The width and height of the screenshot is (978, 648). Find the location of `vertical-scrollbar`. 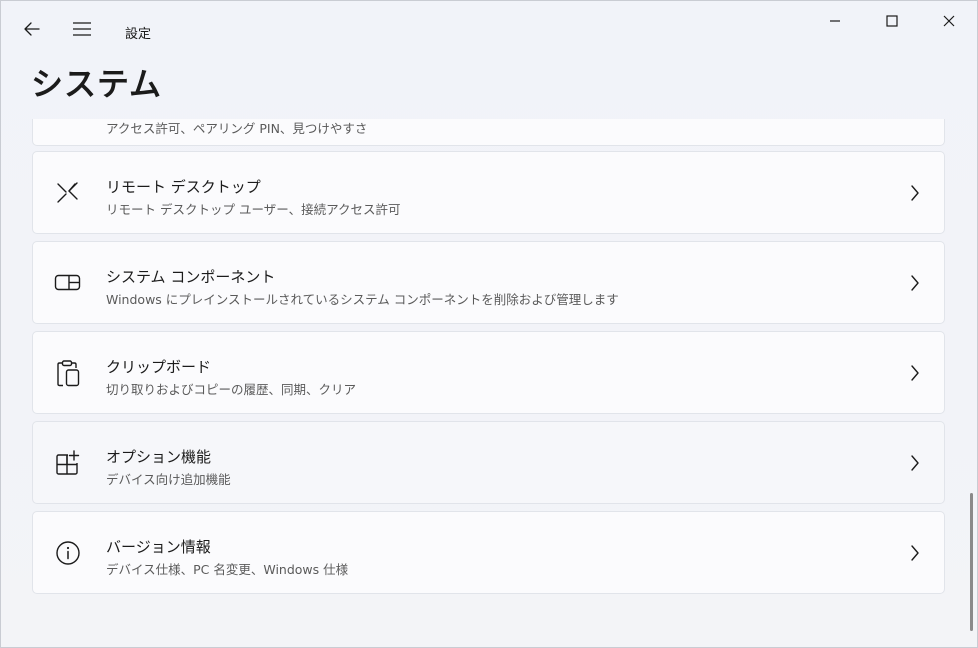

vertical-scrollbar is located at coordinates (971, 562).